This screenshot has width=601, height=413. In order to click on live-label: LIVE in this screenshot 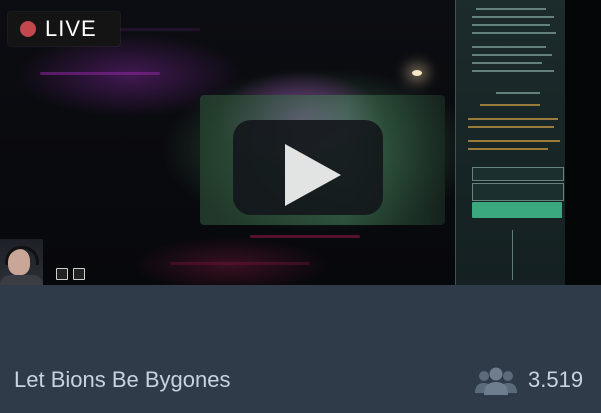, I will do `click(71, 28)`.